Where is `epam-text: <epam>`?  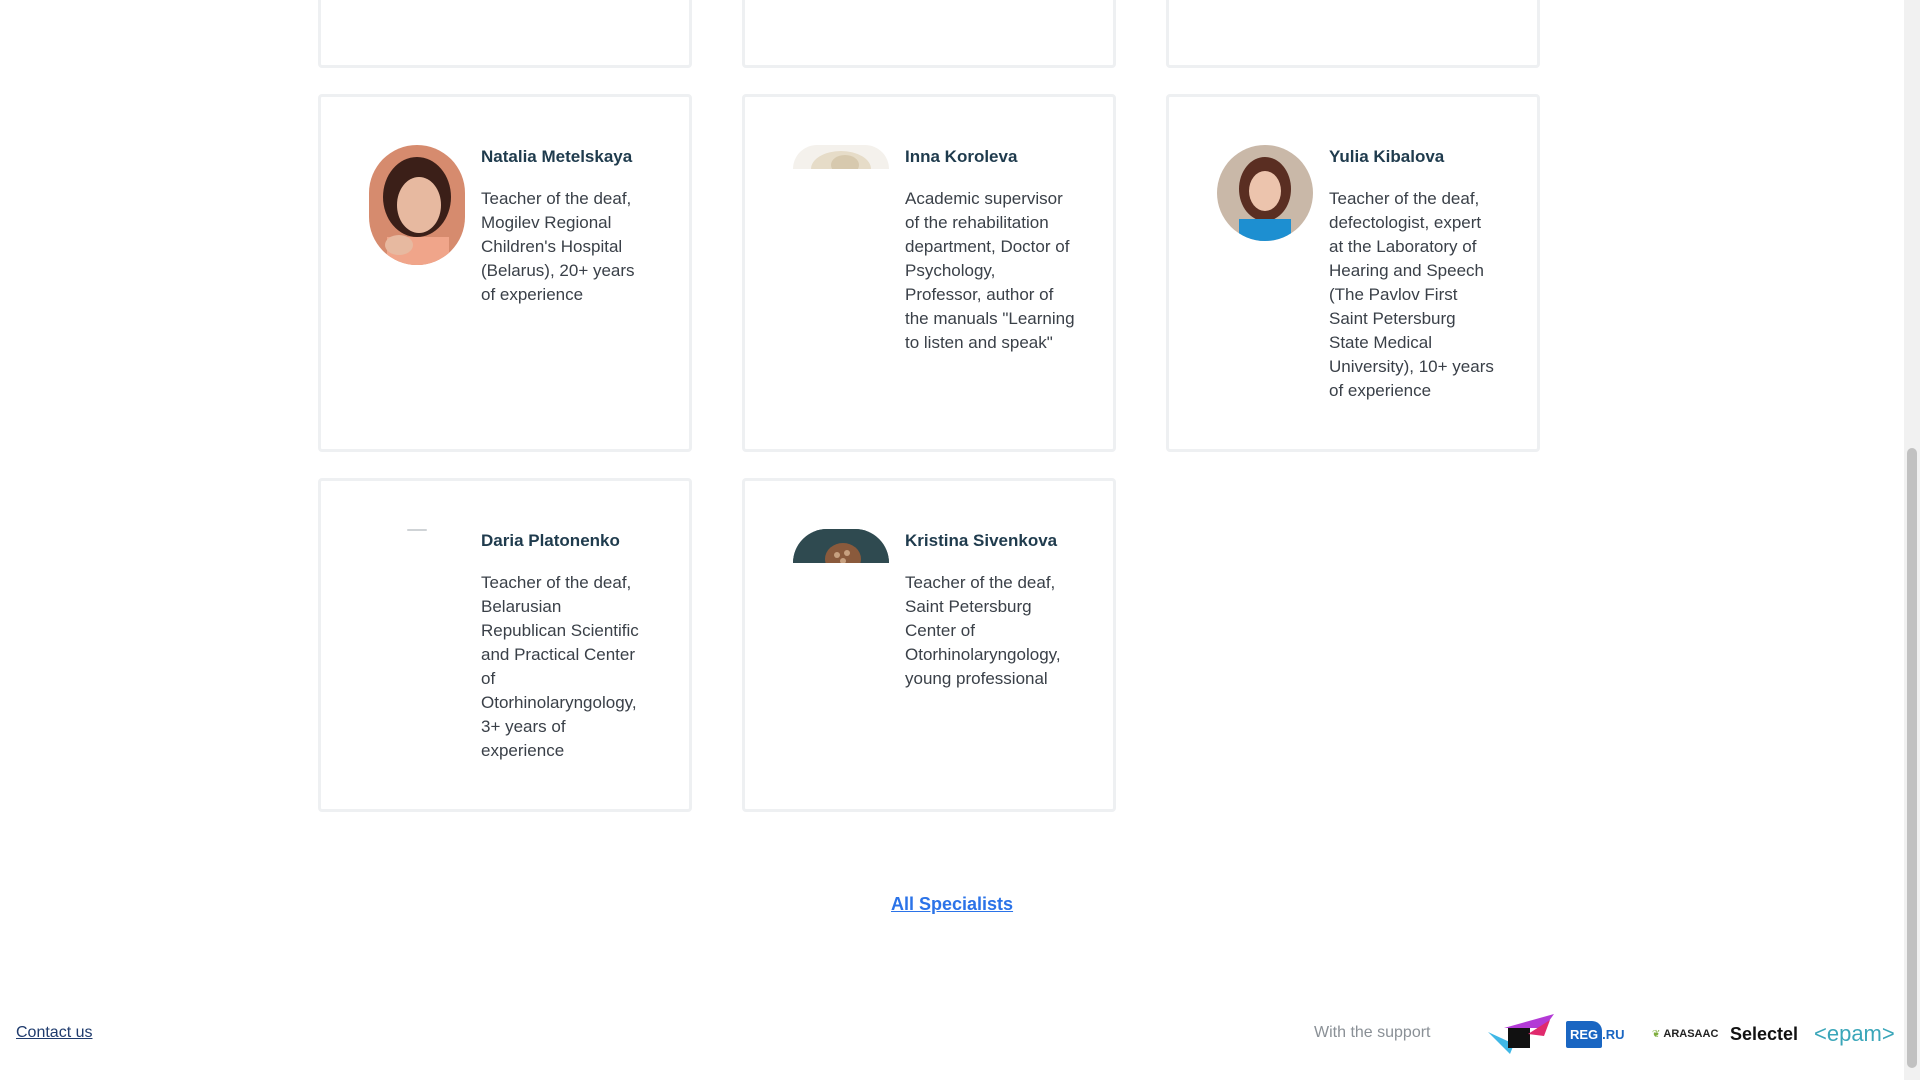 epam-text: <epam> is located at coordinates (1854, 1033).